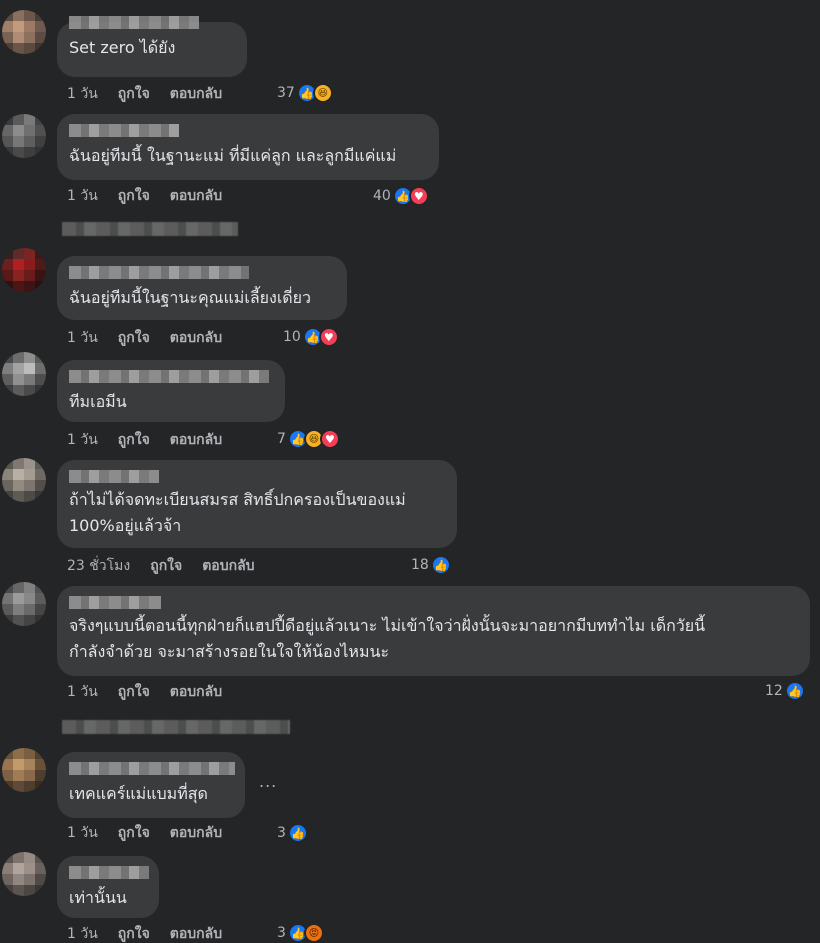 This screenshot has width=820, height=943. Describe the element at coordinates (382, 196) in the screenshot. I see `reaction-count: 40` at that location.